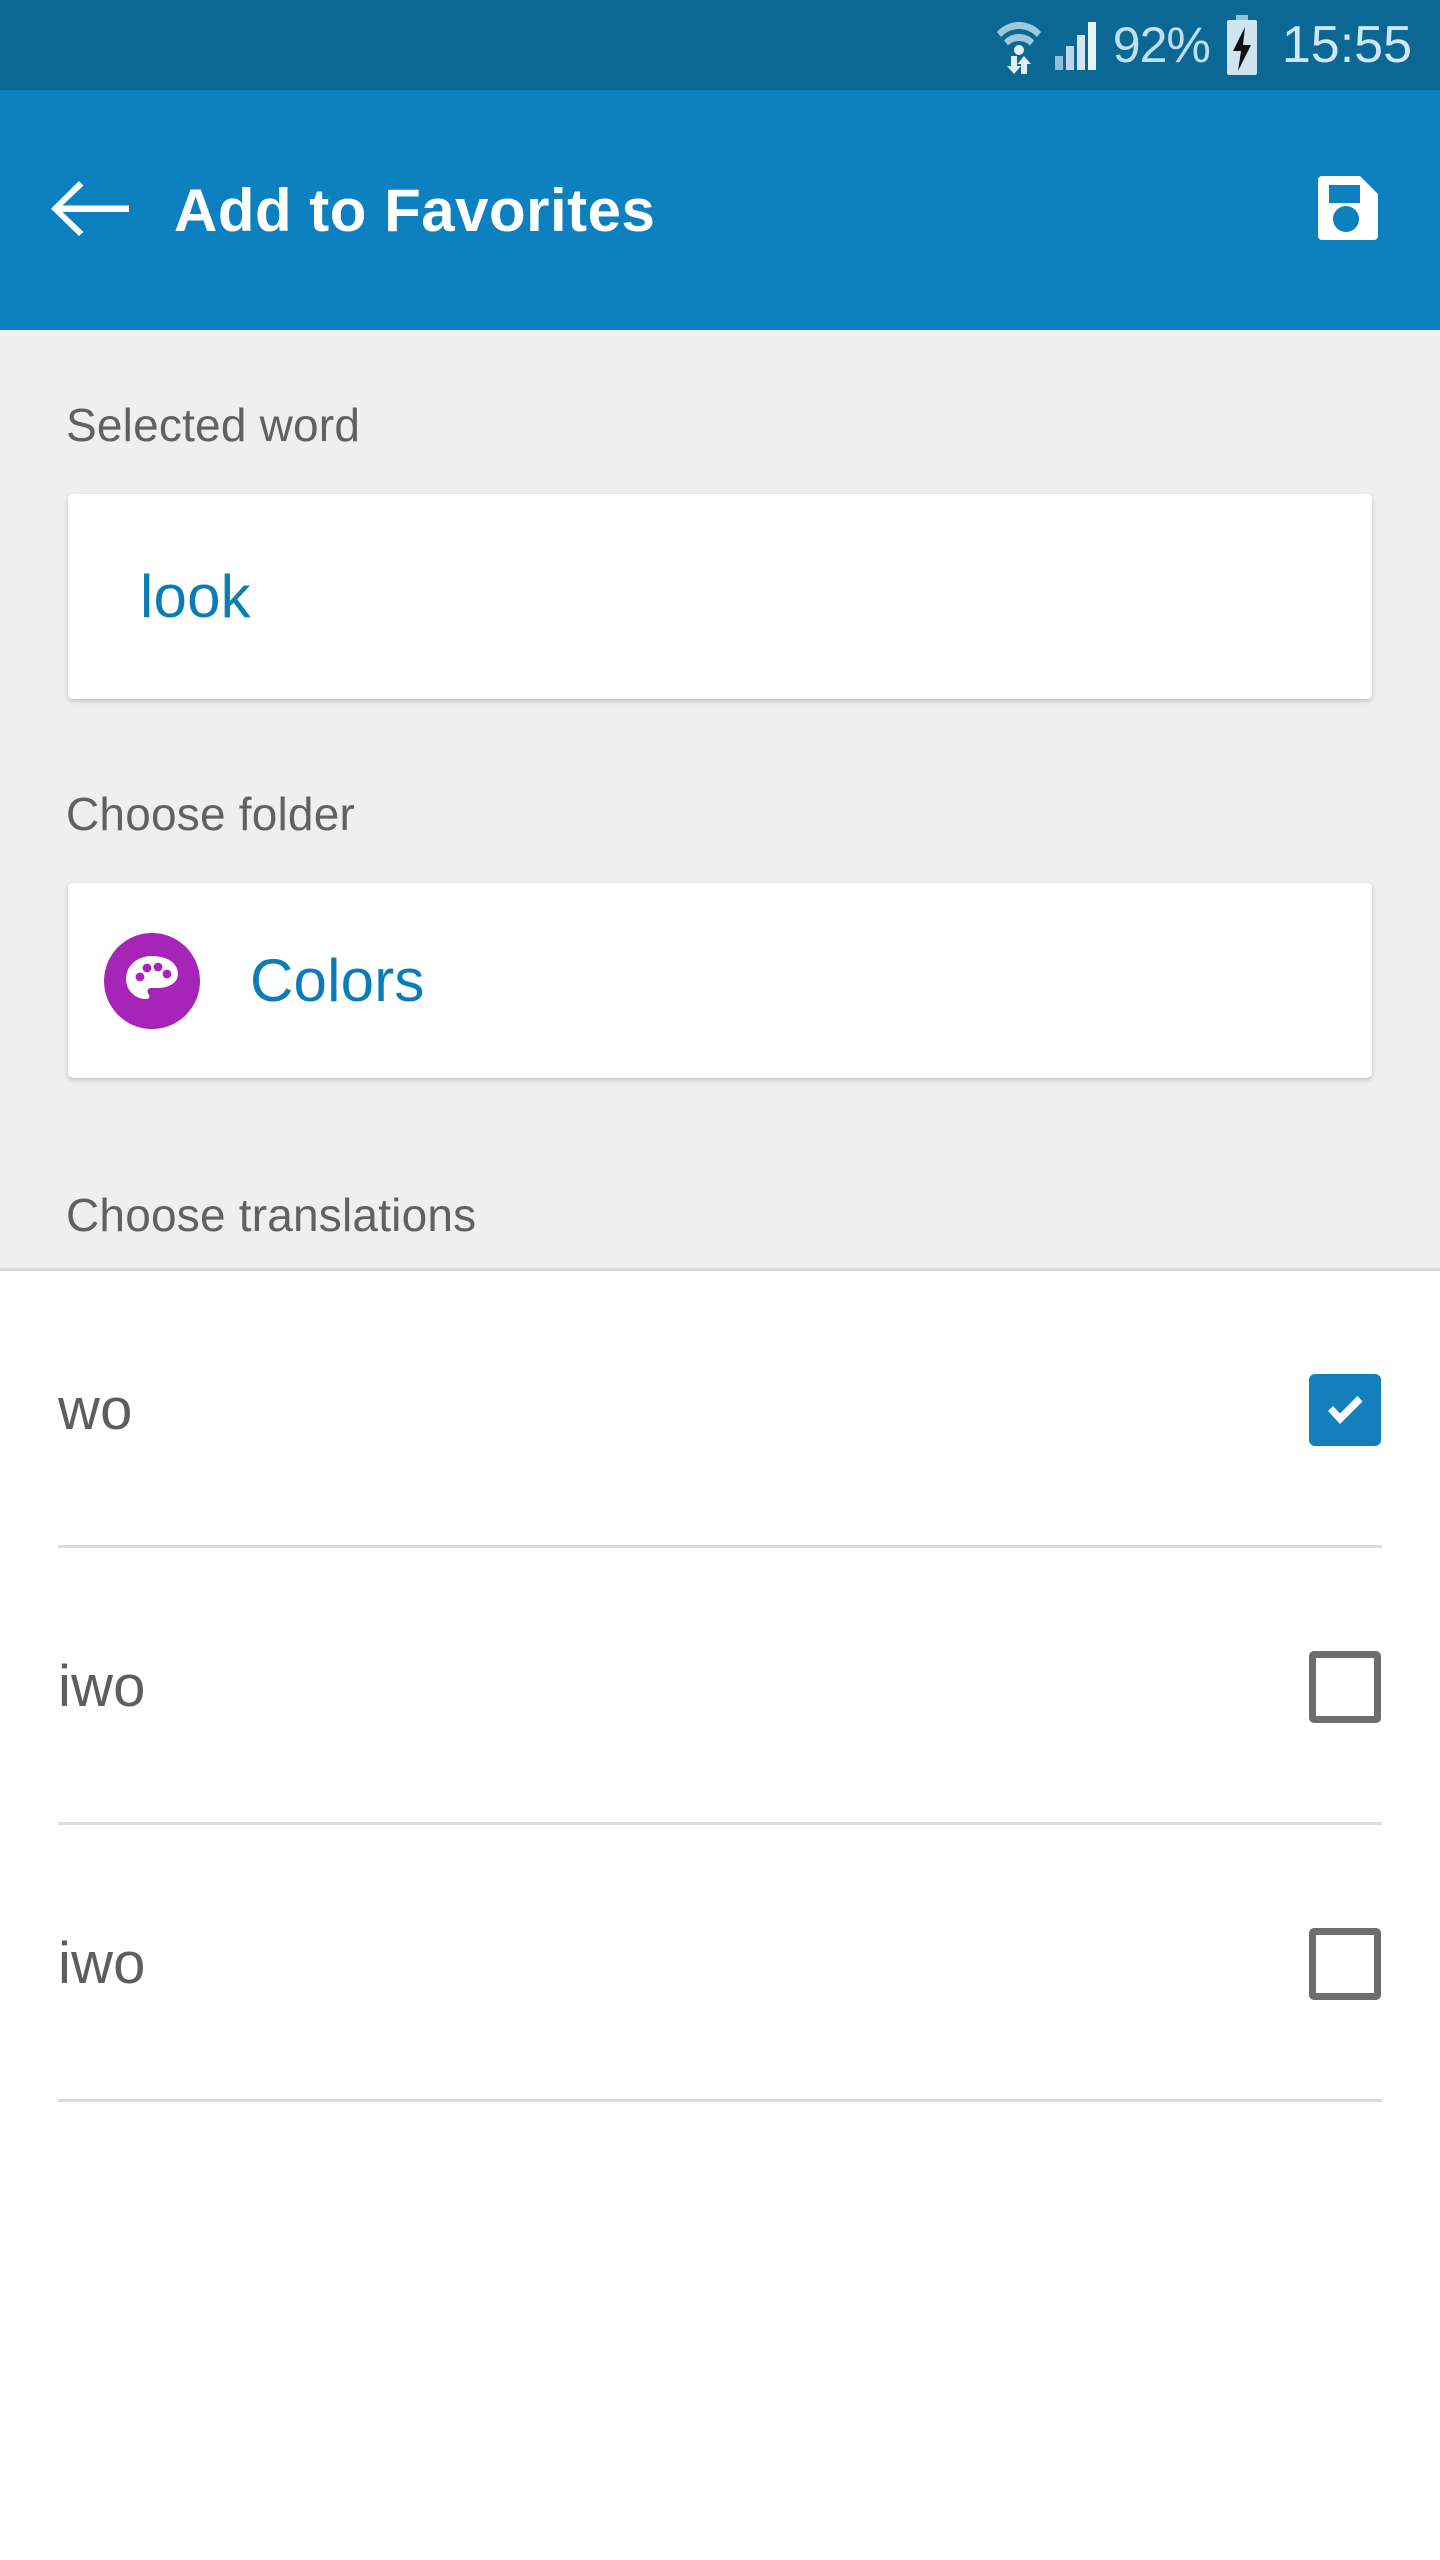 The height and width of the screenshot is (2560, 1440). Describe the element at coordinates (720, 45) in the screenshot. I see `status-bar: 92% 15:55` at that location.